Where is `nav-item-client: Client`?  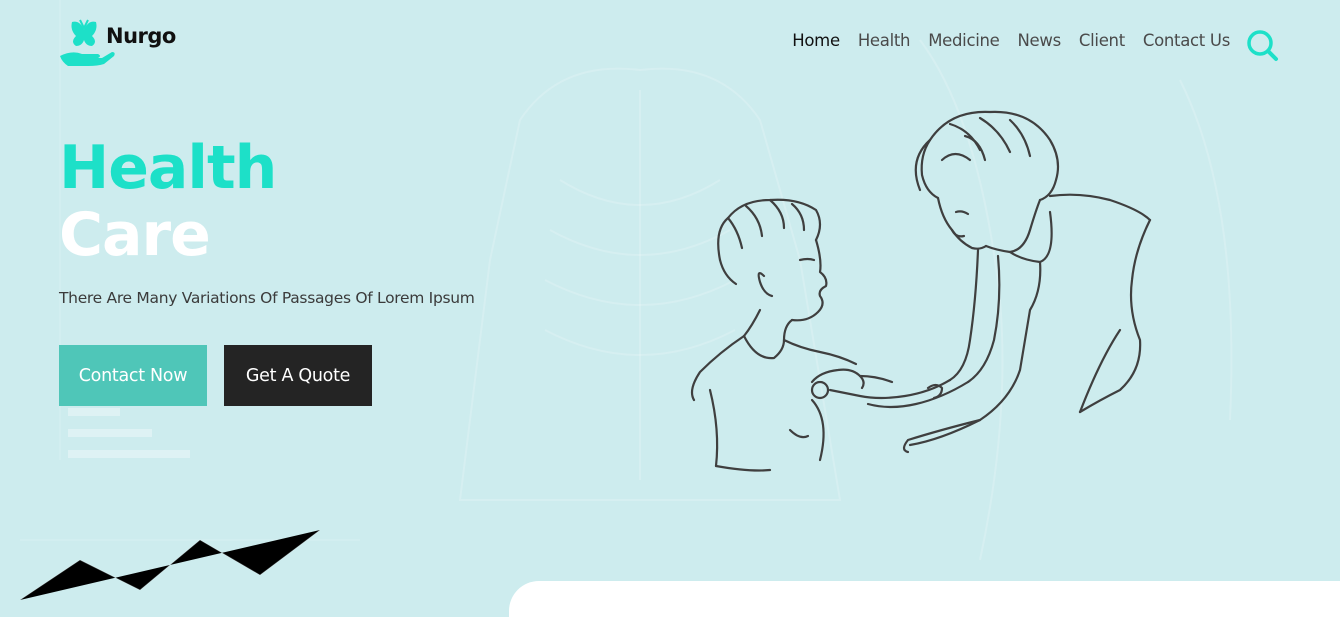 nav-item-client: Client is located at coordinates (1102, 40).